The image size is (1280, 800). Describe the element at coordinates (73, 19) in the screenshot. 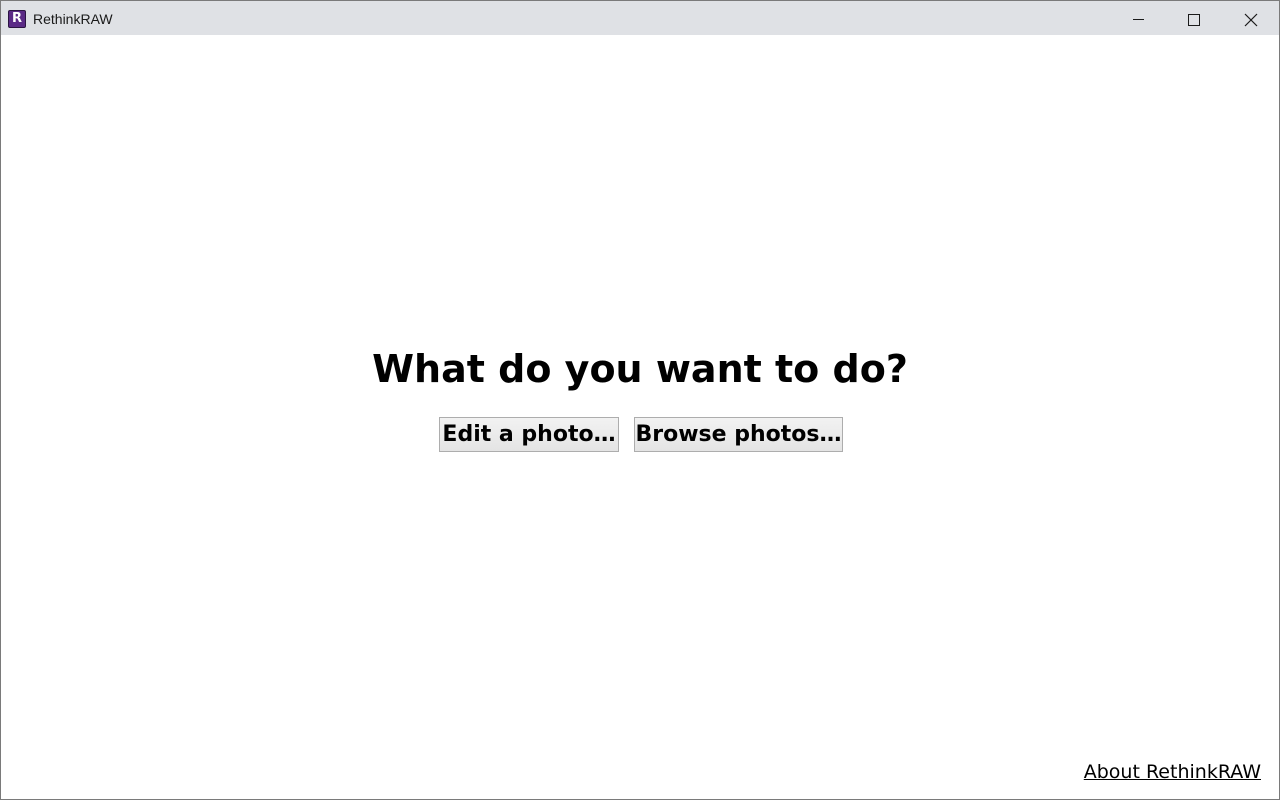

I see `window-title: RethinkRAW` at that location.